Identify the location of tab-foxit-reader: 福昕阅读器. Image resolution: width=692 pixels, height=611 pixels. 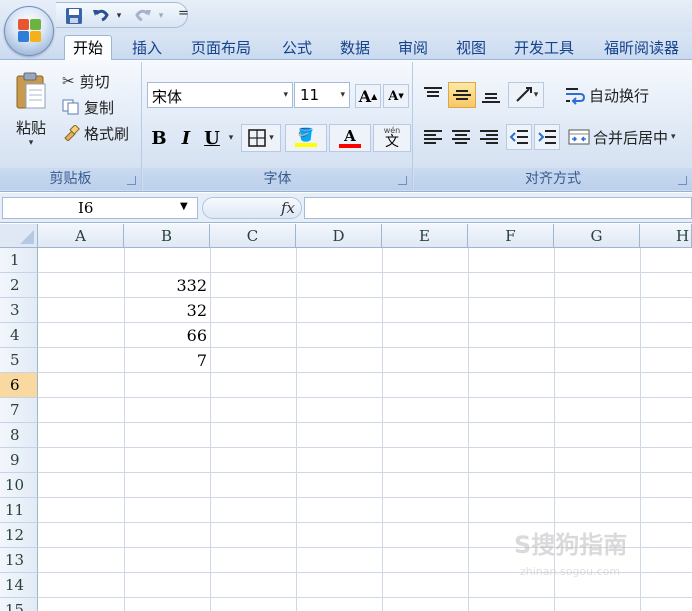
(641, 48).